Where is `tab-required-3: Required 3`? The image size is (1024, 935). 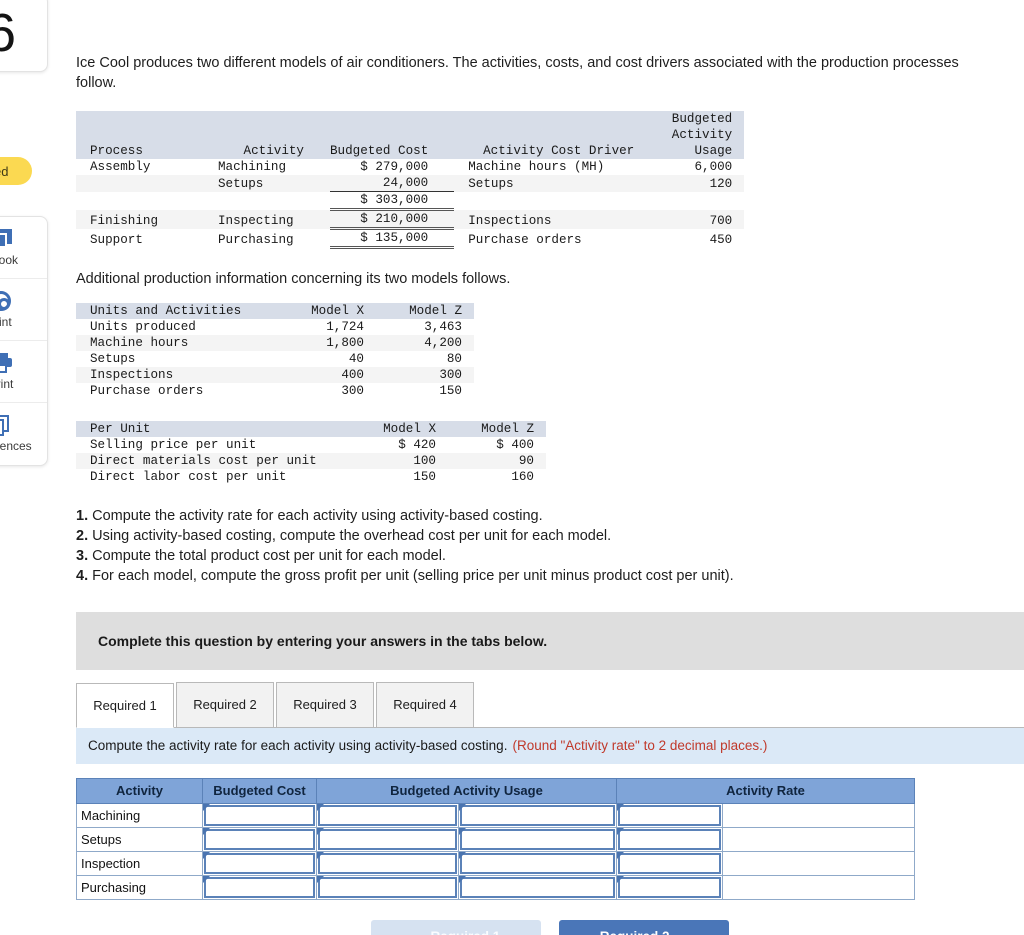 tab-required-3: Required 3 is located at coordinates (325, 704).